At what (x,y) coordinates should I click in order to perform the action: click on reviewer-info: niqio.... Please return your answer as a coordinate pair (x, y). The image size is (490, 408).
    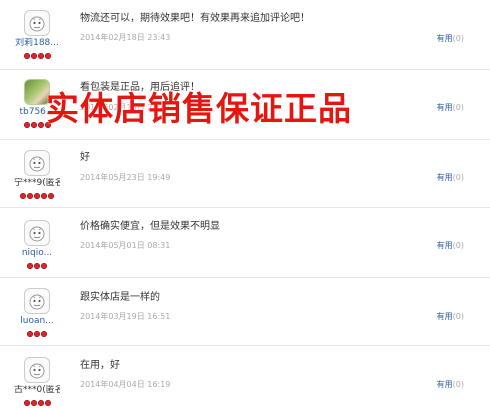
    Looking at the image, I should click on (37, 245).